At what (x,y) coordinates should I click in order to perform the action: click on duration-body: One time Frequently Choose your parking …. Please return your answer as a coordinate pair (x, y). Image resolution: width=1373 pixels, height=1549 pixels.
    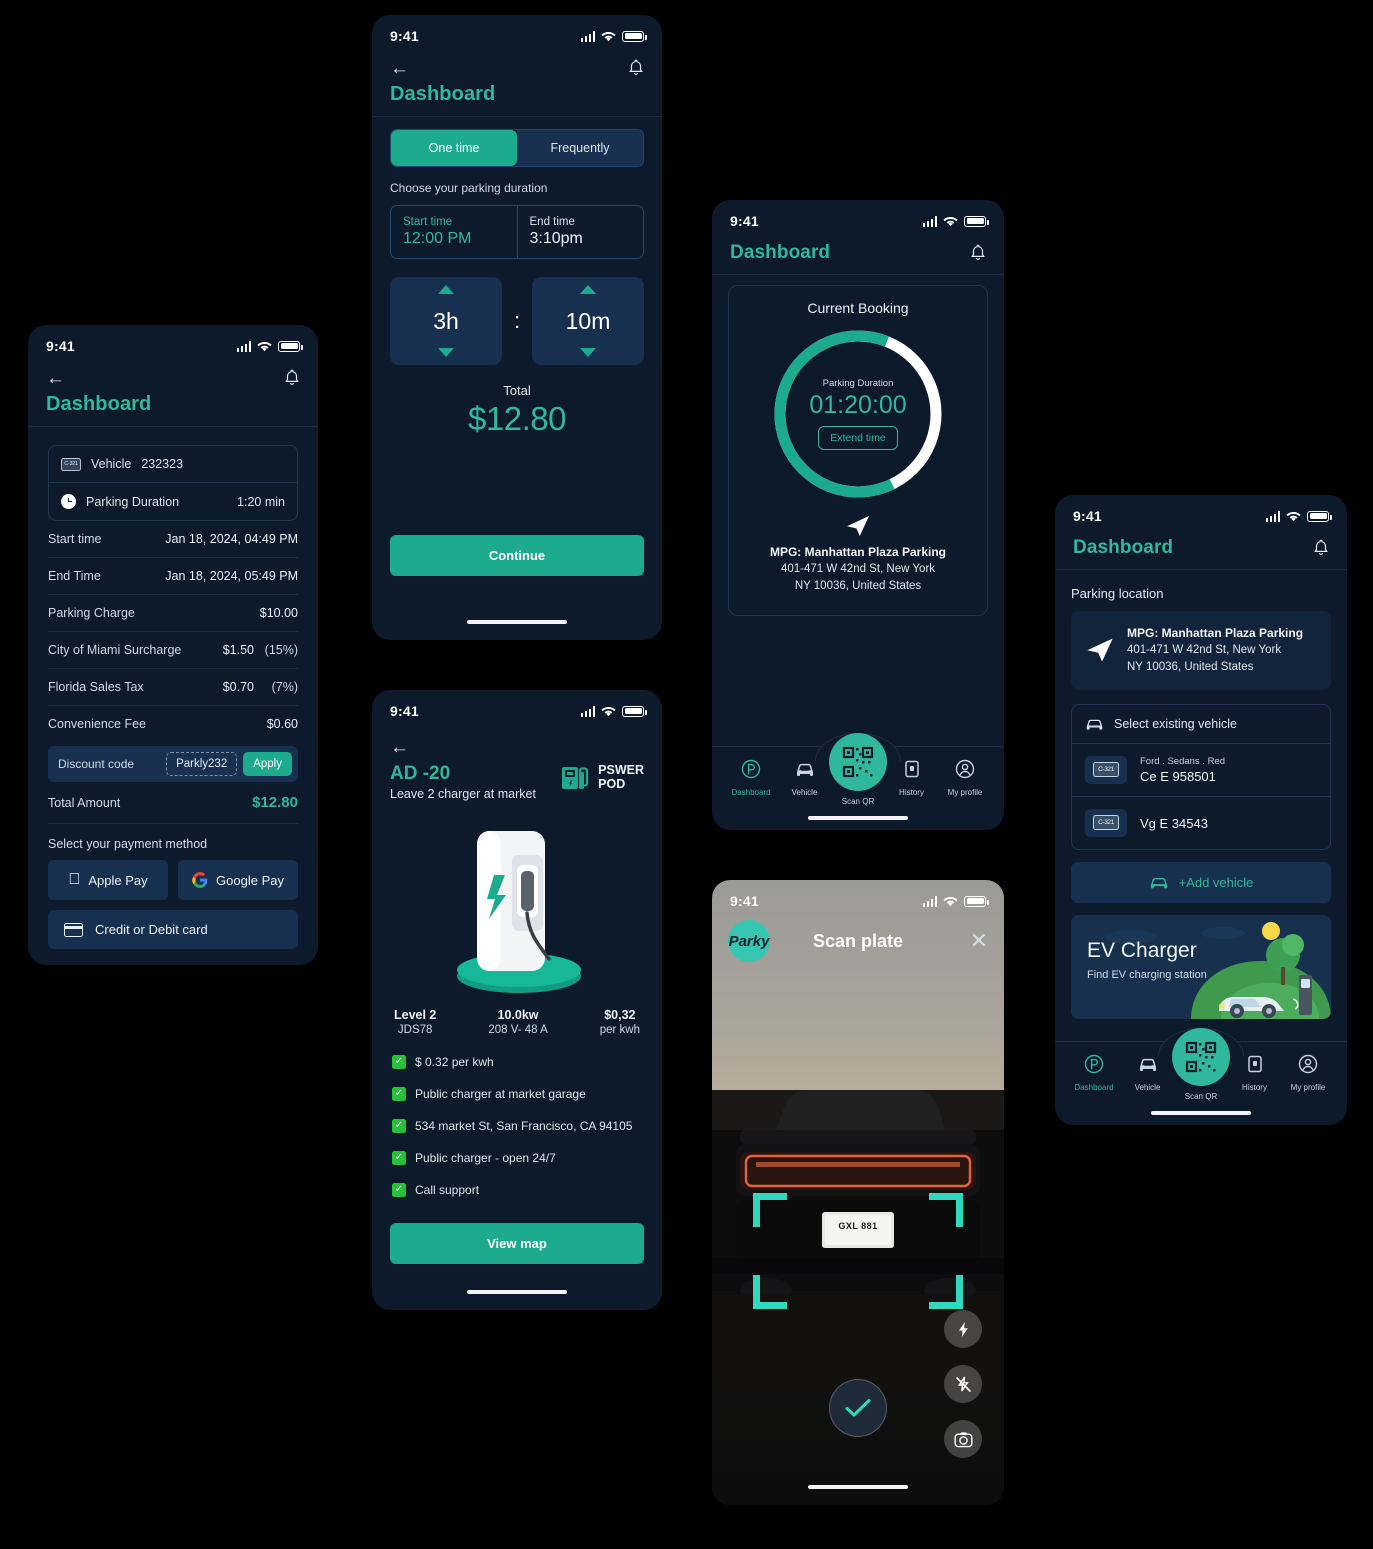
    Looking at the image, I should click on (517, 370).